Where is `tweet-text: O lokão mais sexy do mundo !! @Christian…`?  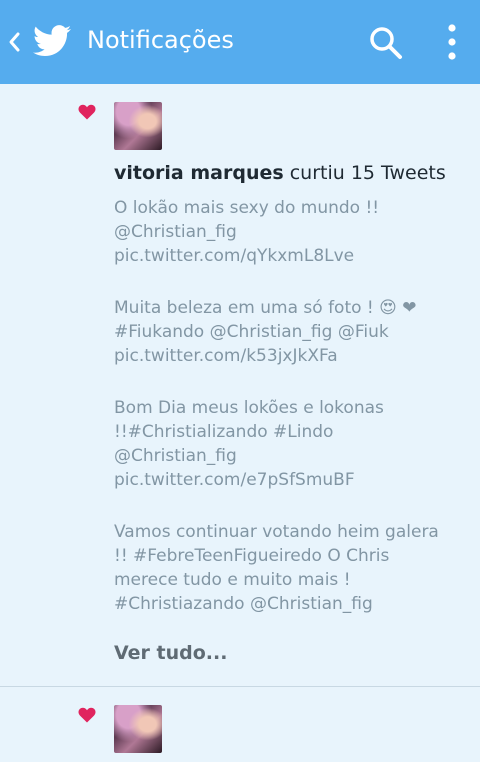 tweet-text: O lokão mais sexy do mundo !! @Christian… is located at coordinates (284, 232).